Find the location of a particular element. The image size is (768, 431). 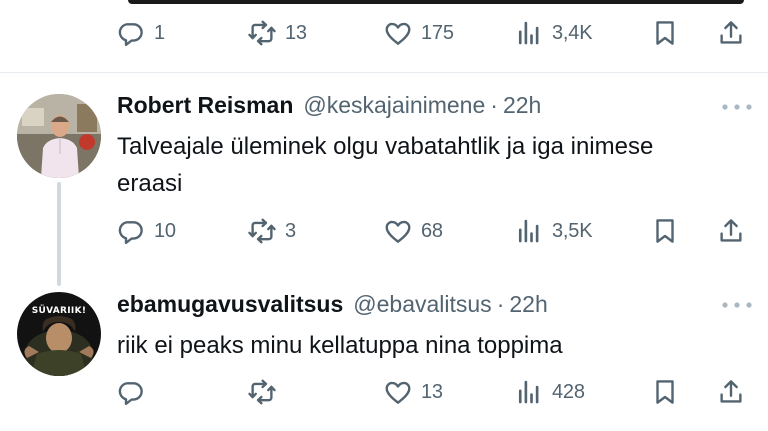

action-bar: 13 428 is located at coordinates (434, 392).